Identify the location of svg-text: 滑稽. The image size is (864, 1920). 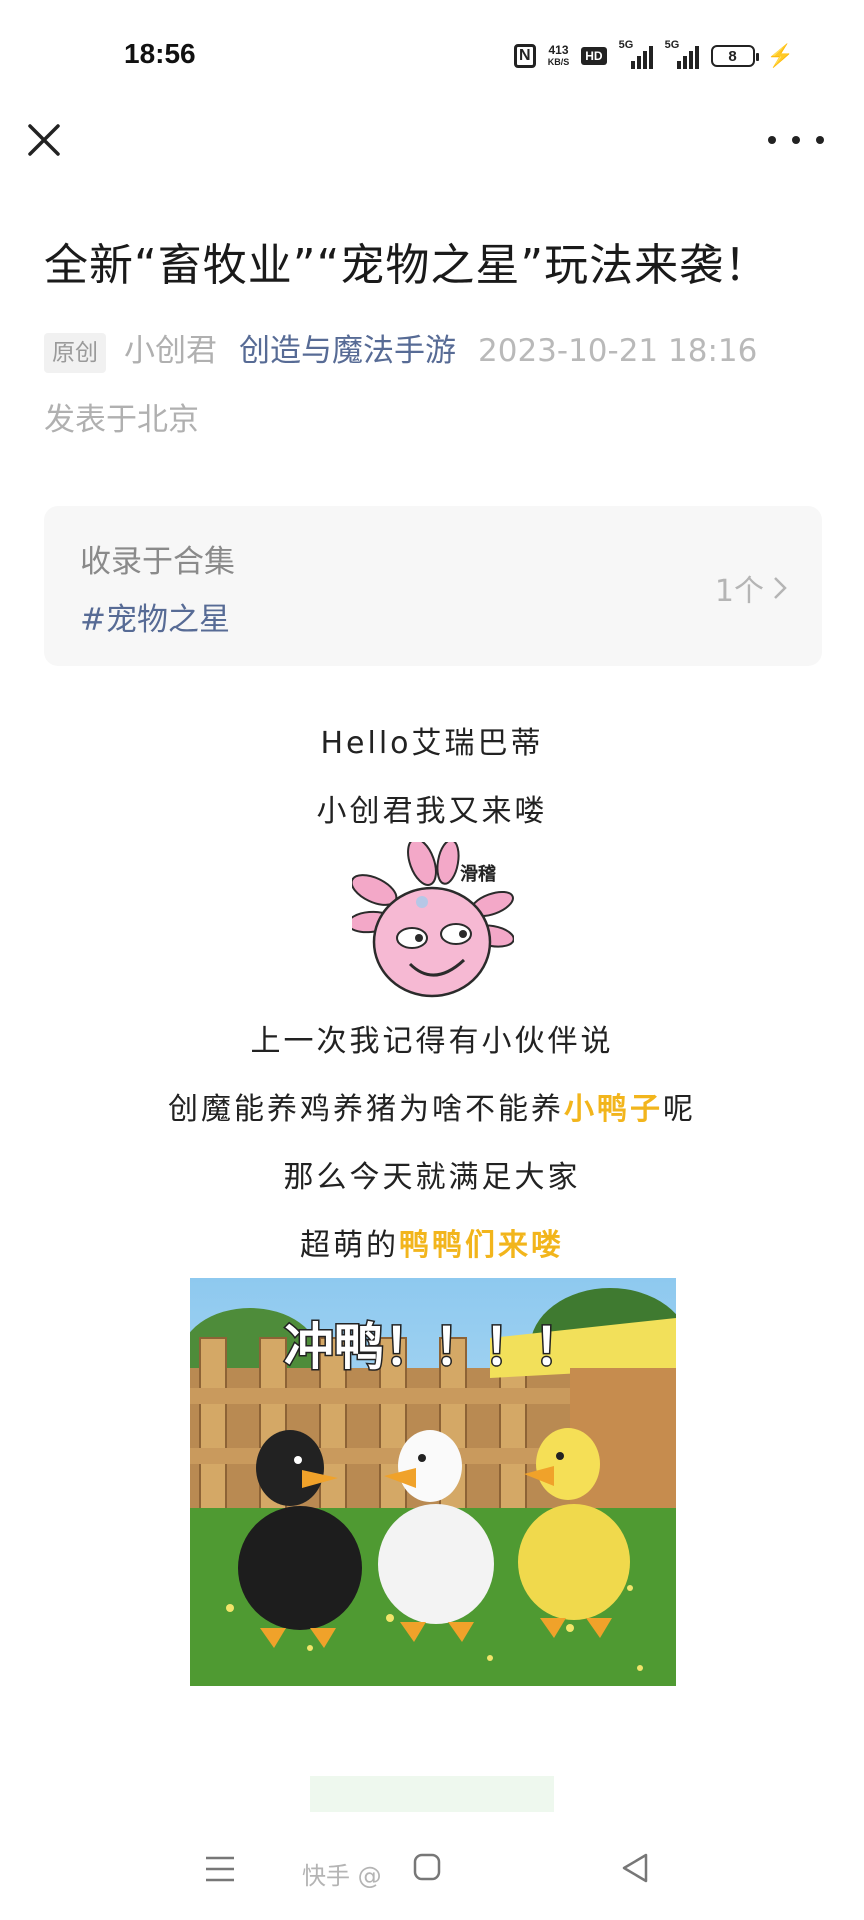
(478, 874).